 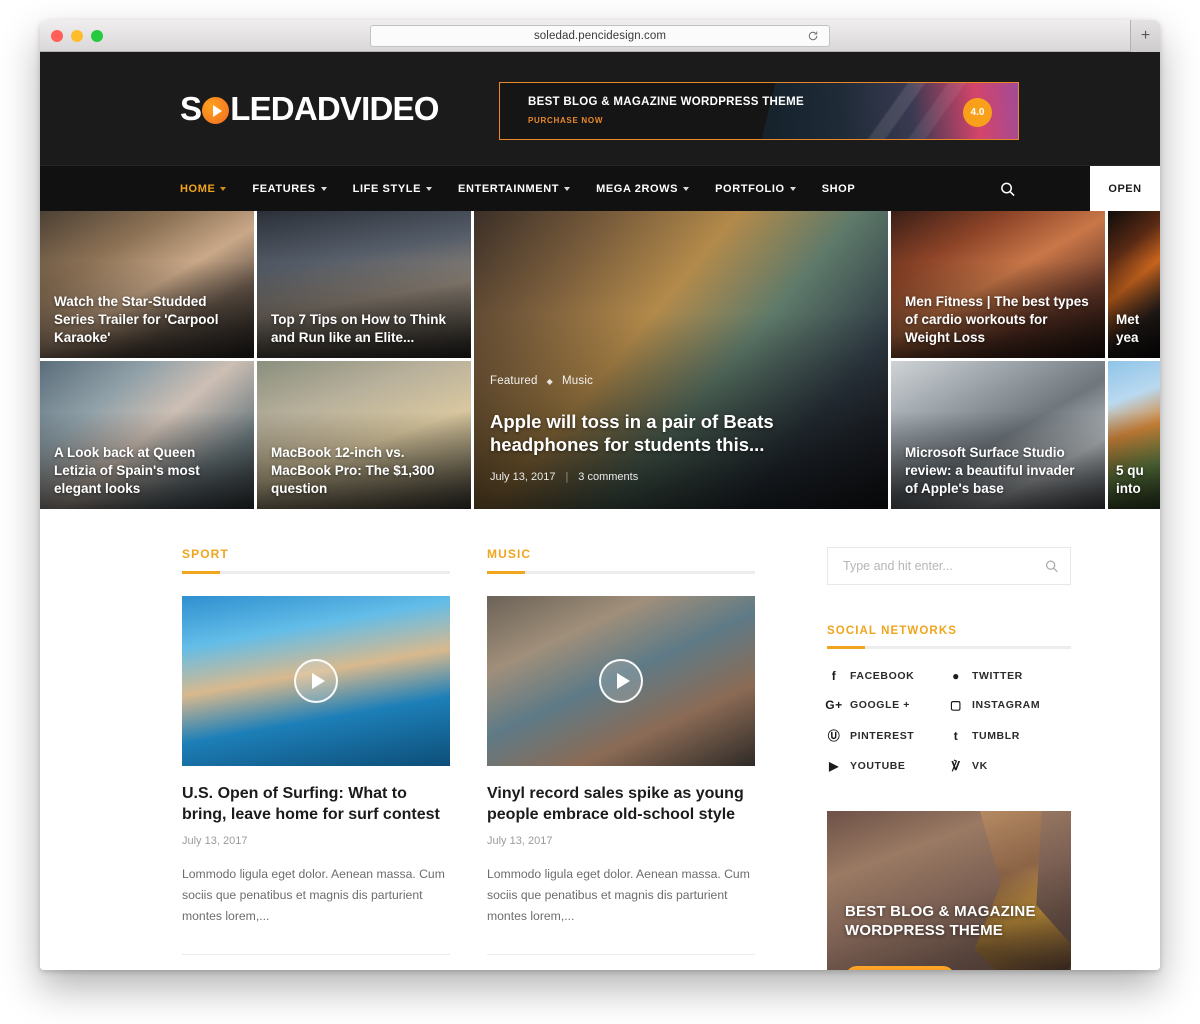 What do you see at coordinates (621, 554) in the screenshot?
I see `section-title: MUSIC` at bounding box center [621, 554].